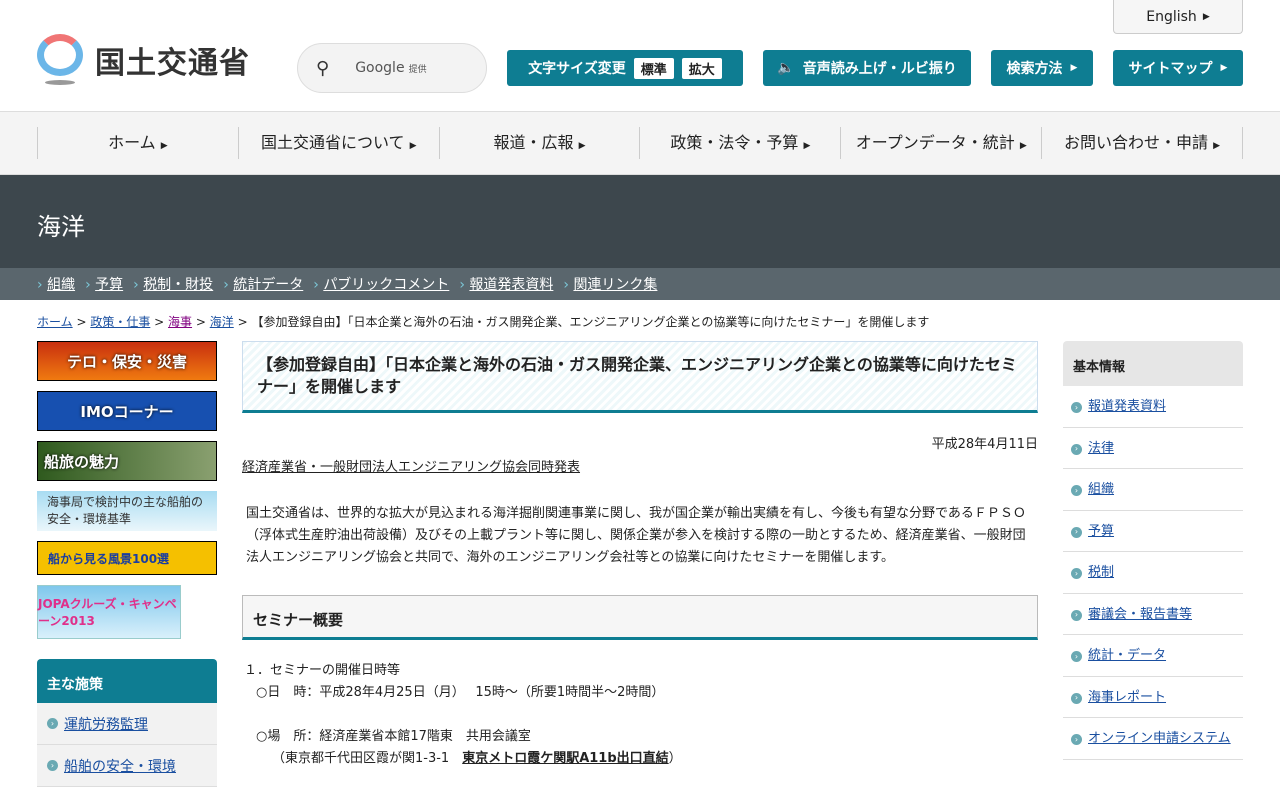 The image size is (1280, 800). What do you see at coordinates (511, 285) in the screenshot?
I see `subnav-link: 報道発表資料` at bounding box center [511, 285].